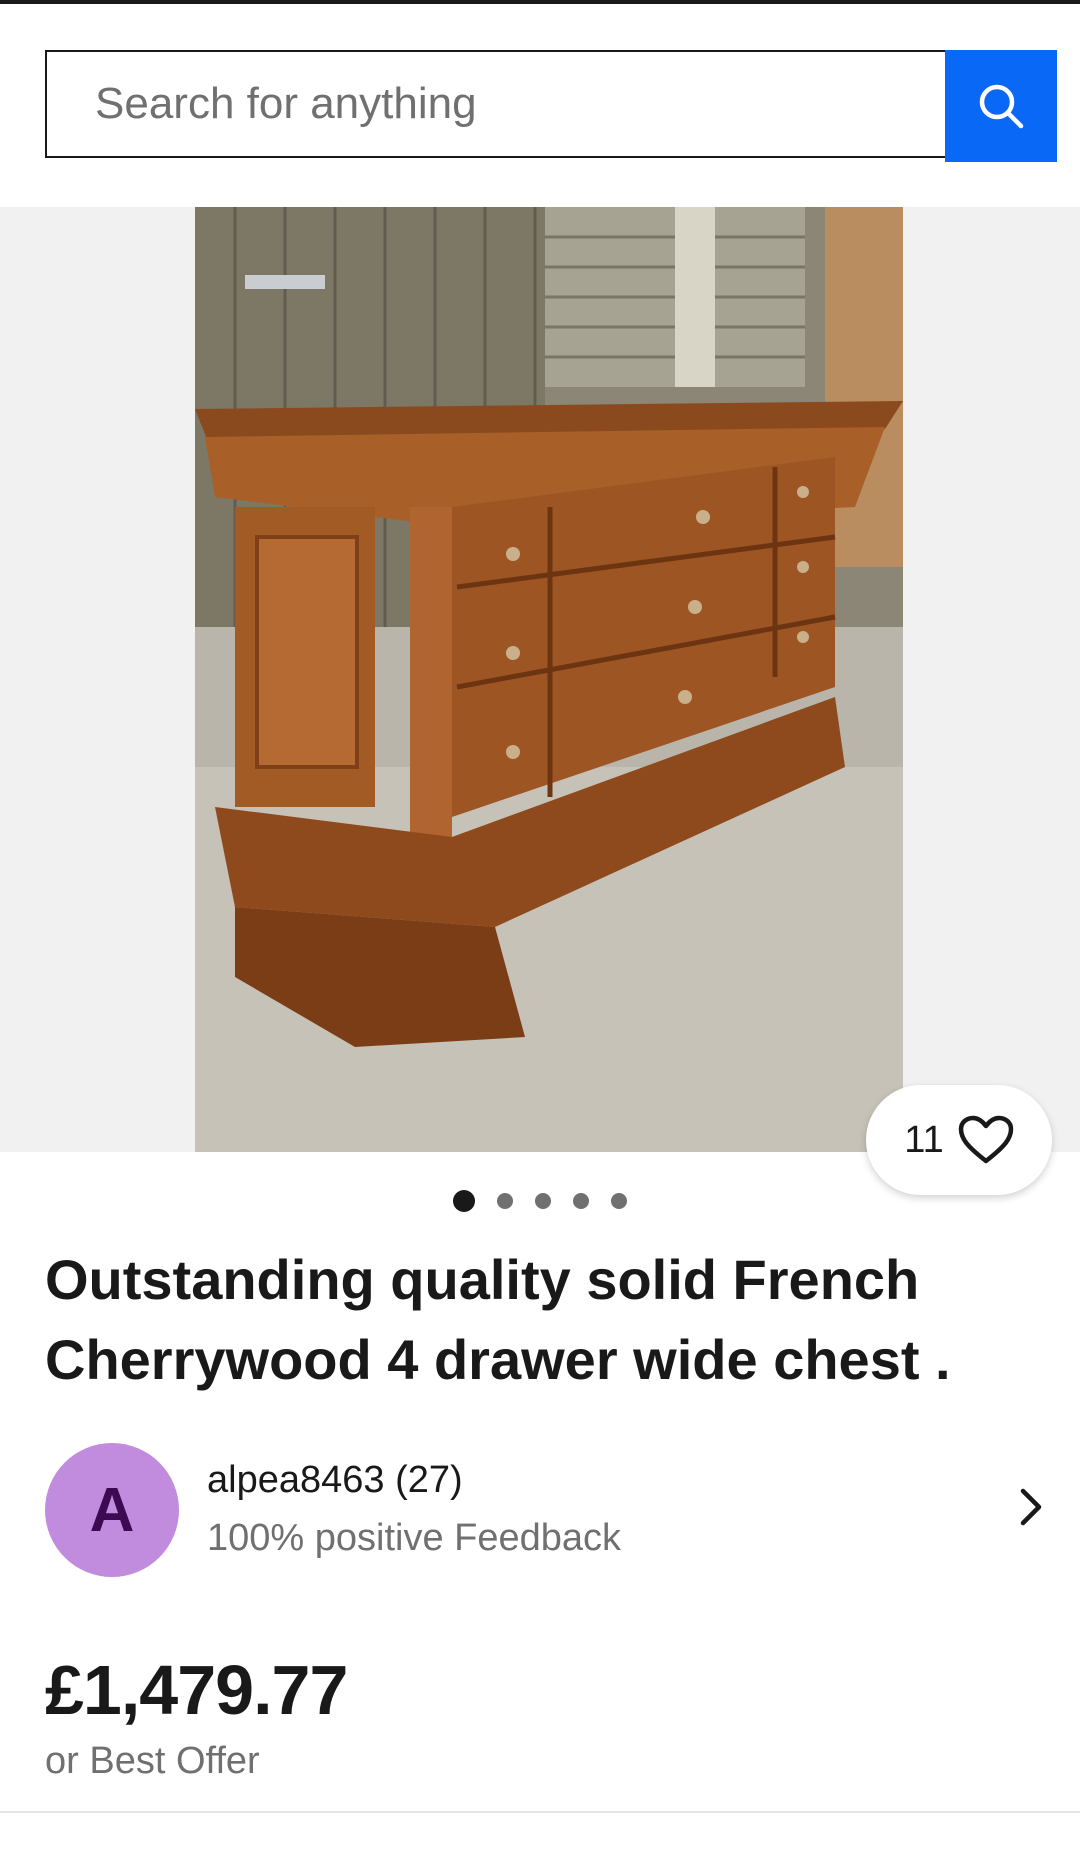 The height and width of the screenshot is (1861, 1080). I want to click on search-input, so click(495, 104).